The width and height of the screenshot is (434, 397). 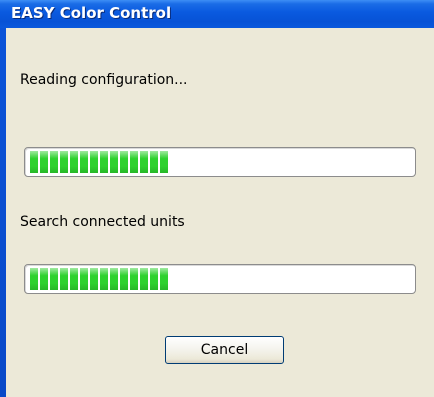 What do you see at coordinates (220, 279) in the screenshot?
I see `search-units-progress-bar` at bounding box center [220, 279].